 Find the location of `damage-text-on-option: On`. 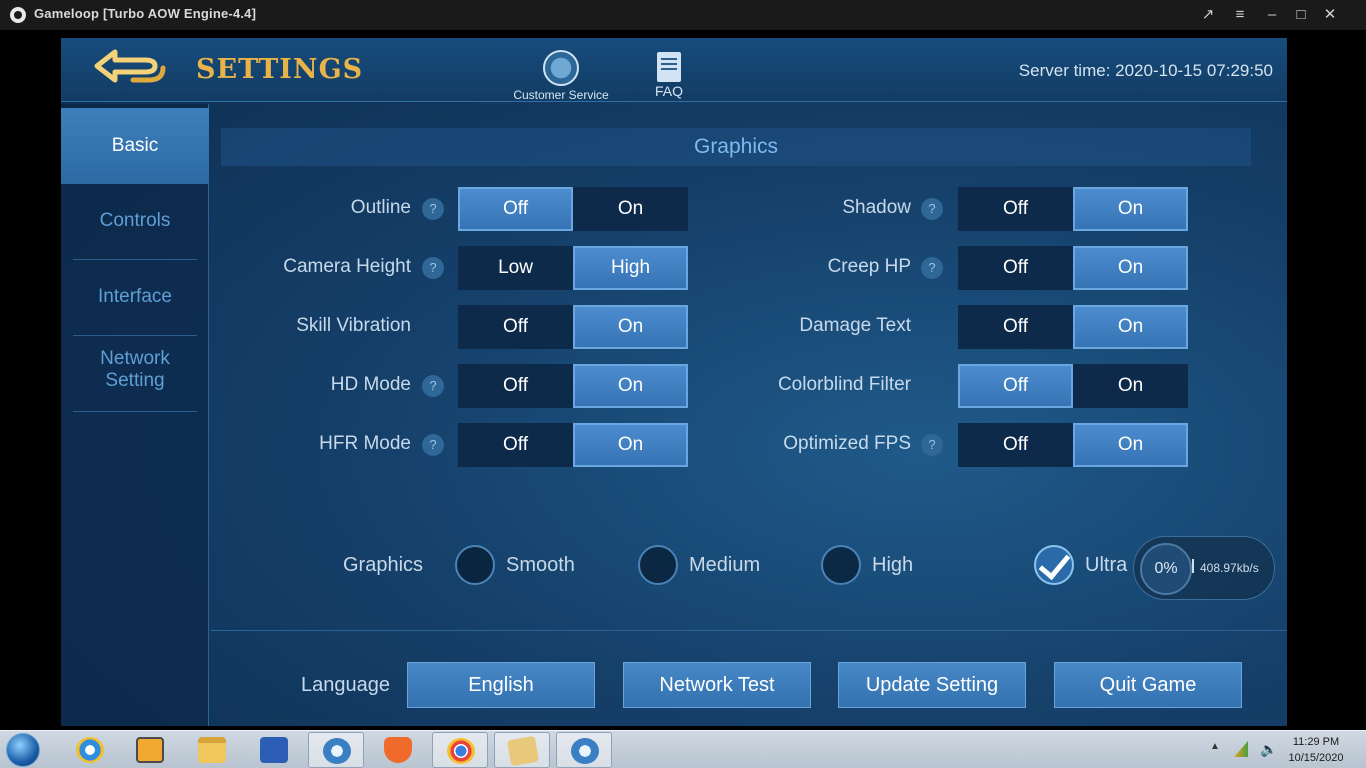

damage-text-on-option: On is located at coordinates (1130, 327).